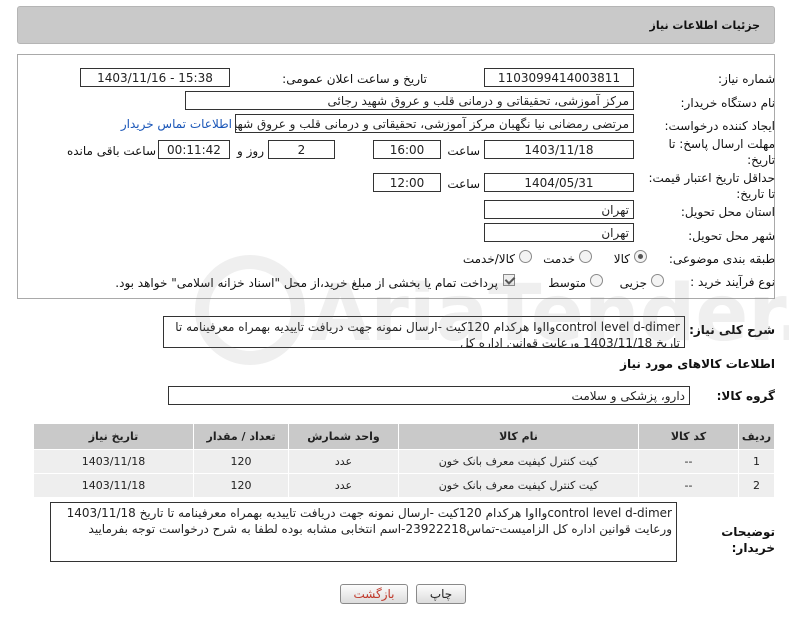 Image resolution: width=789 pixels, height=620 pixels. Describe the element at coordinates (559, 77) in the screenshot. I see `need-number-field: 1103099414003811` at that location.